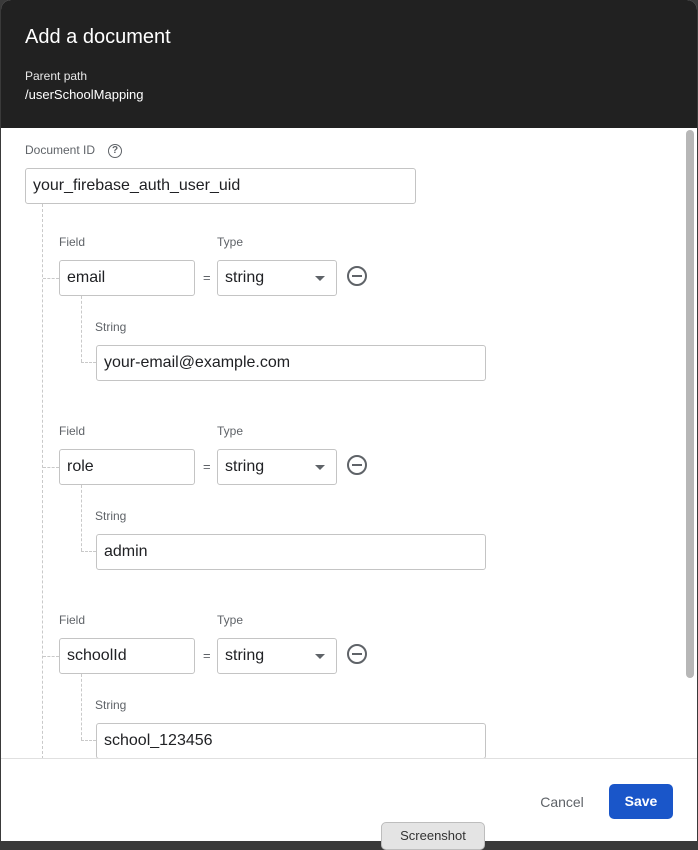  What do you see at coordinates (277, 467) in the screenshot?
I see `type-select-role: string` at bounding box center [277, 467].